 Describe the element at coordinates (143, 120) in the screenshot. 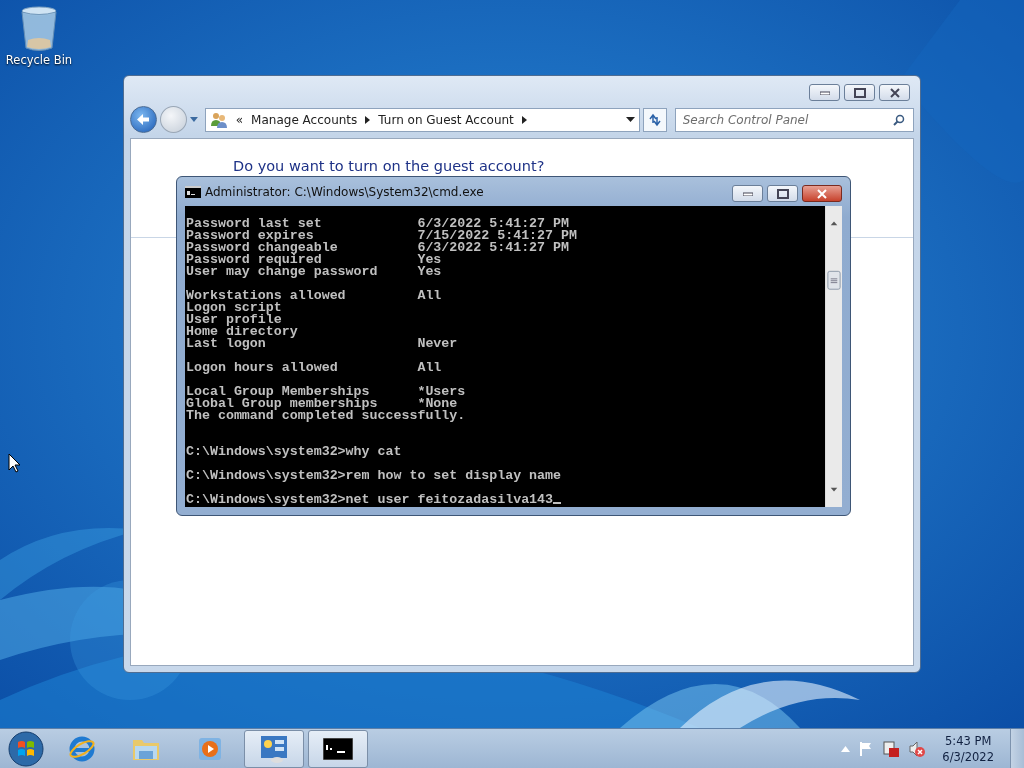

I see `back-button` at that location.